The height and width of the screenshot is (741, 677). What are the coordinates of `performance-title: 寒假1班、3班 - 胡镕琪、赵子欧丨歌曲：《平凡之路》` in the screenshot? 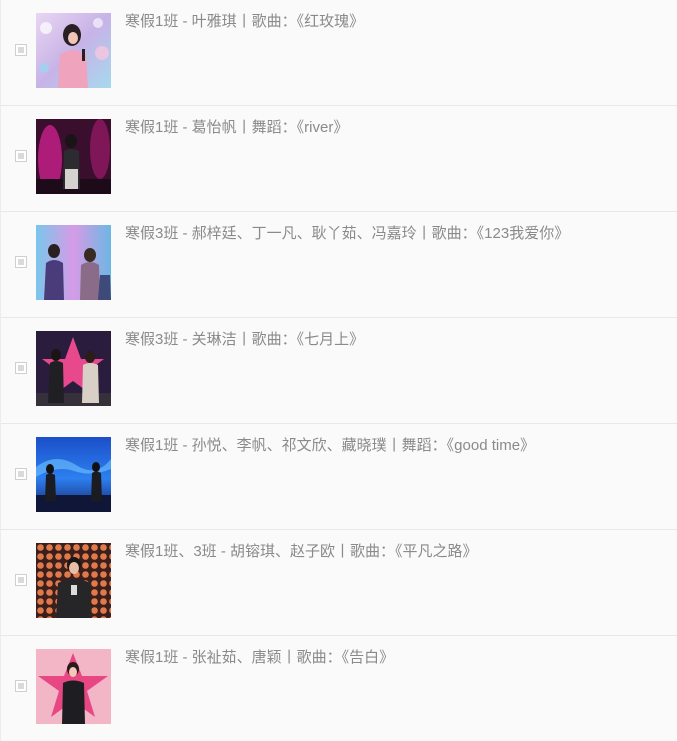 It's located at (301, 552).